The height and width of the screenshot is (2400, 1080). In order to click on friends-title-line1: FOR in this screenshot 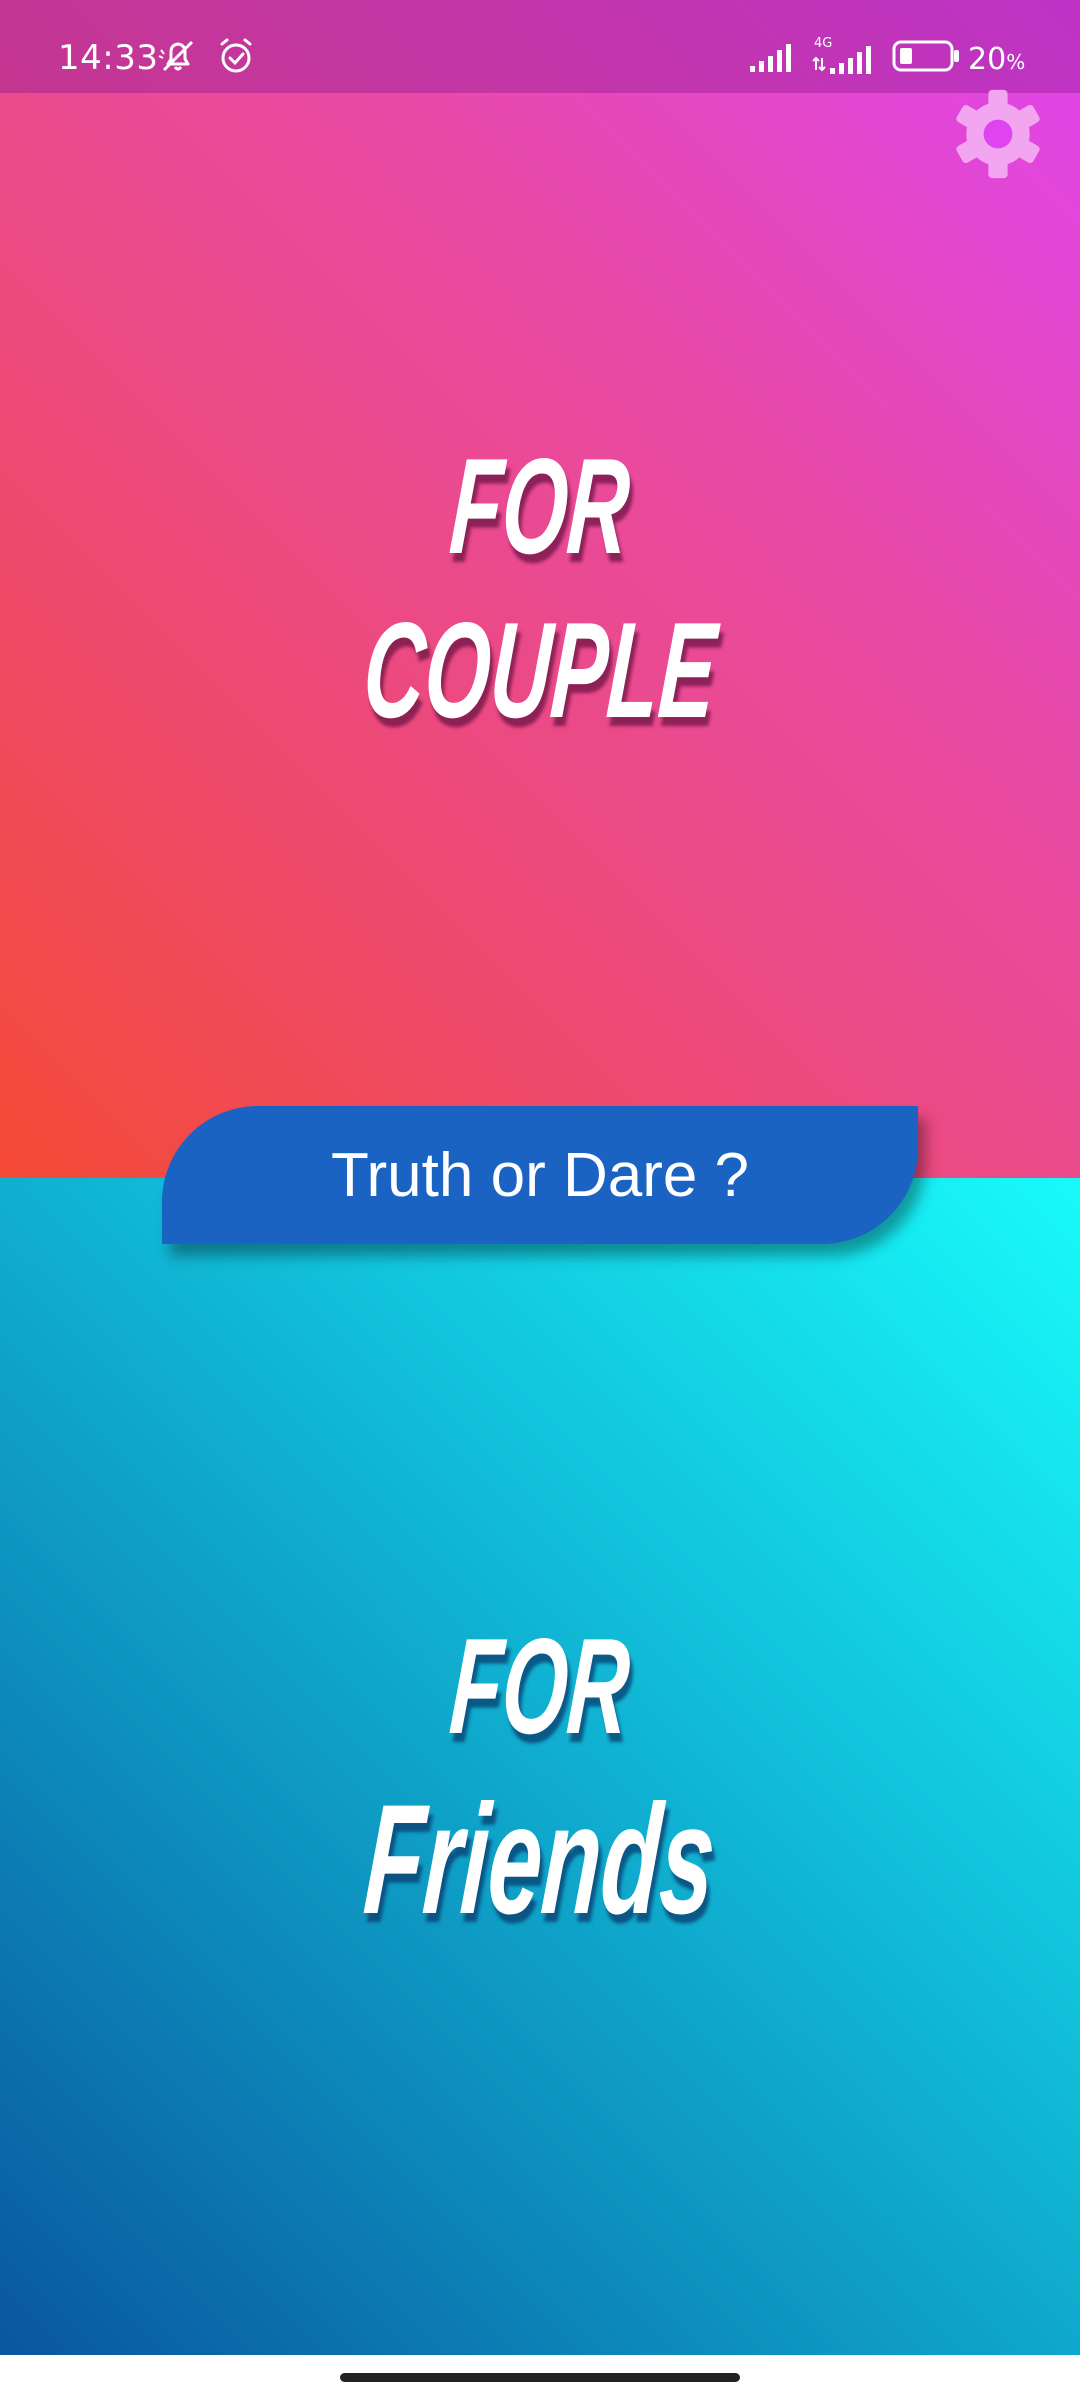, I will do `click(540, 1686)`.